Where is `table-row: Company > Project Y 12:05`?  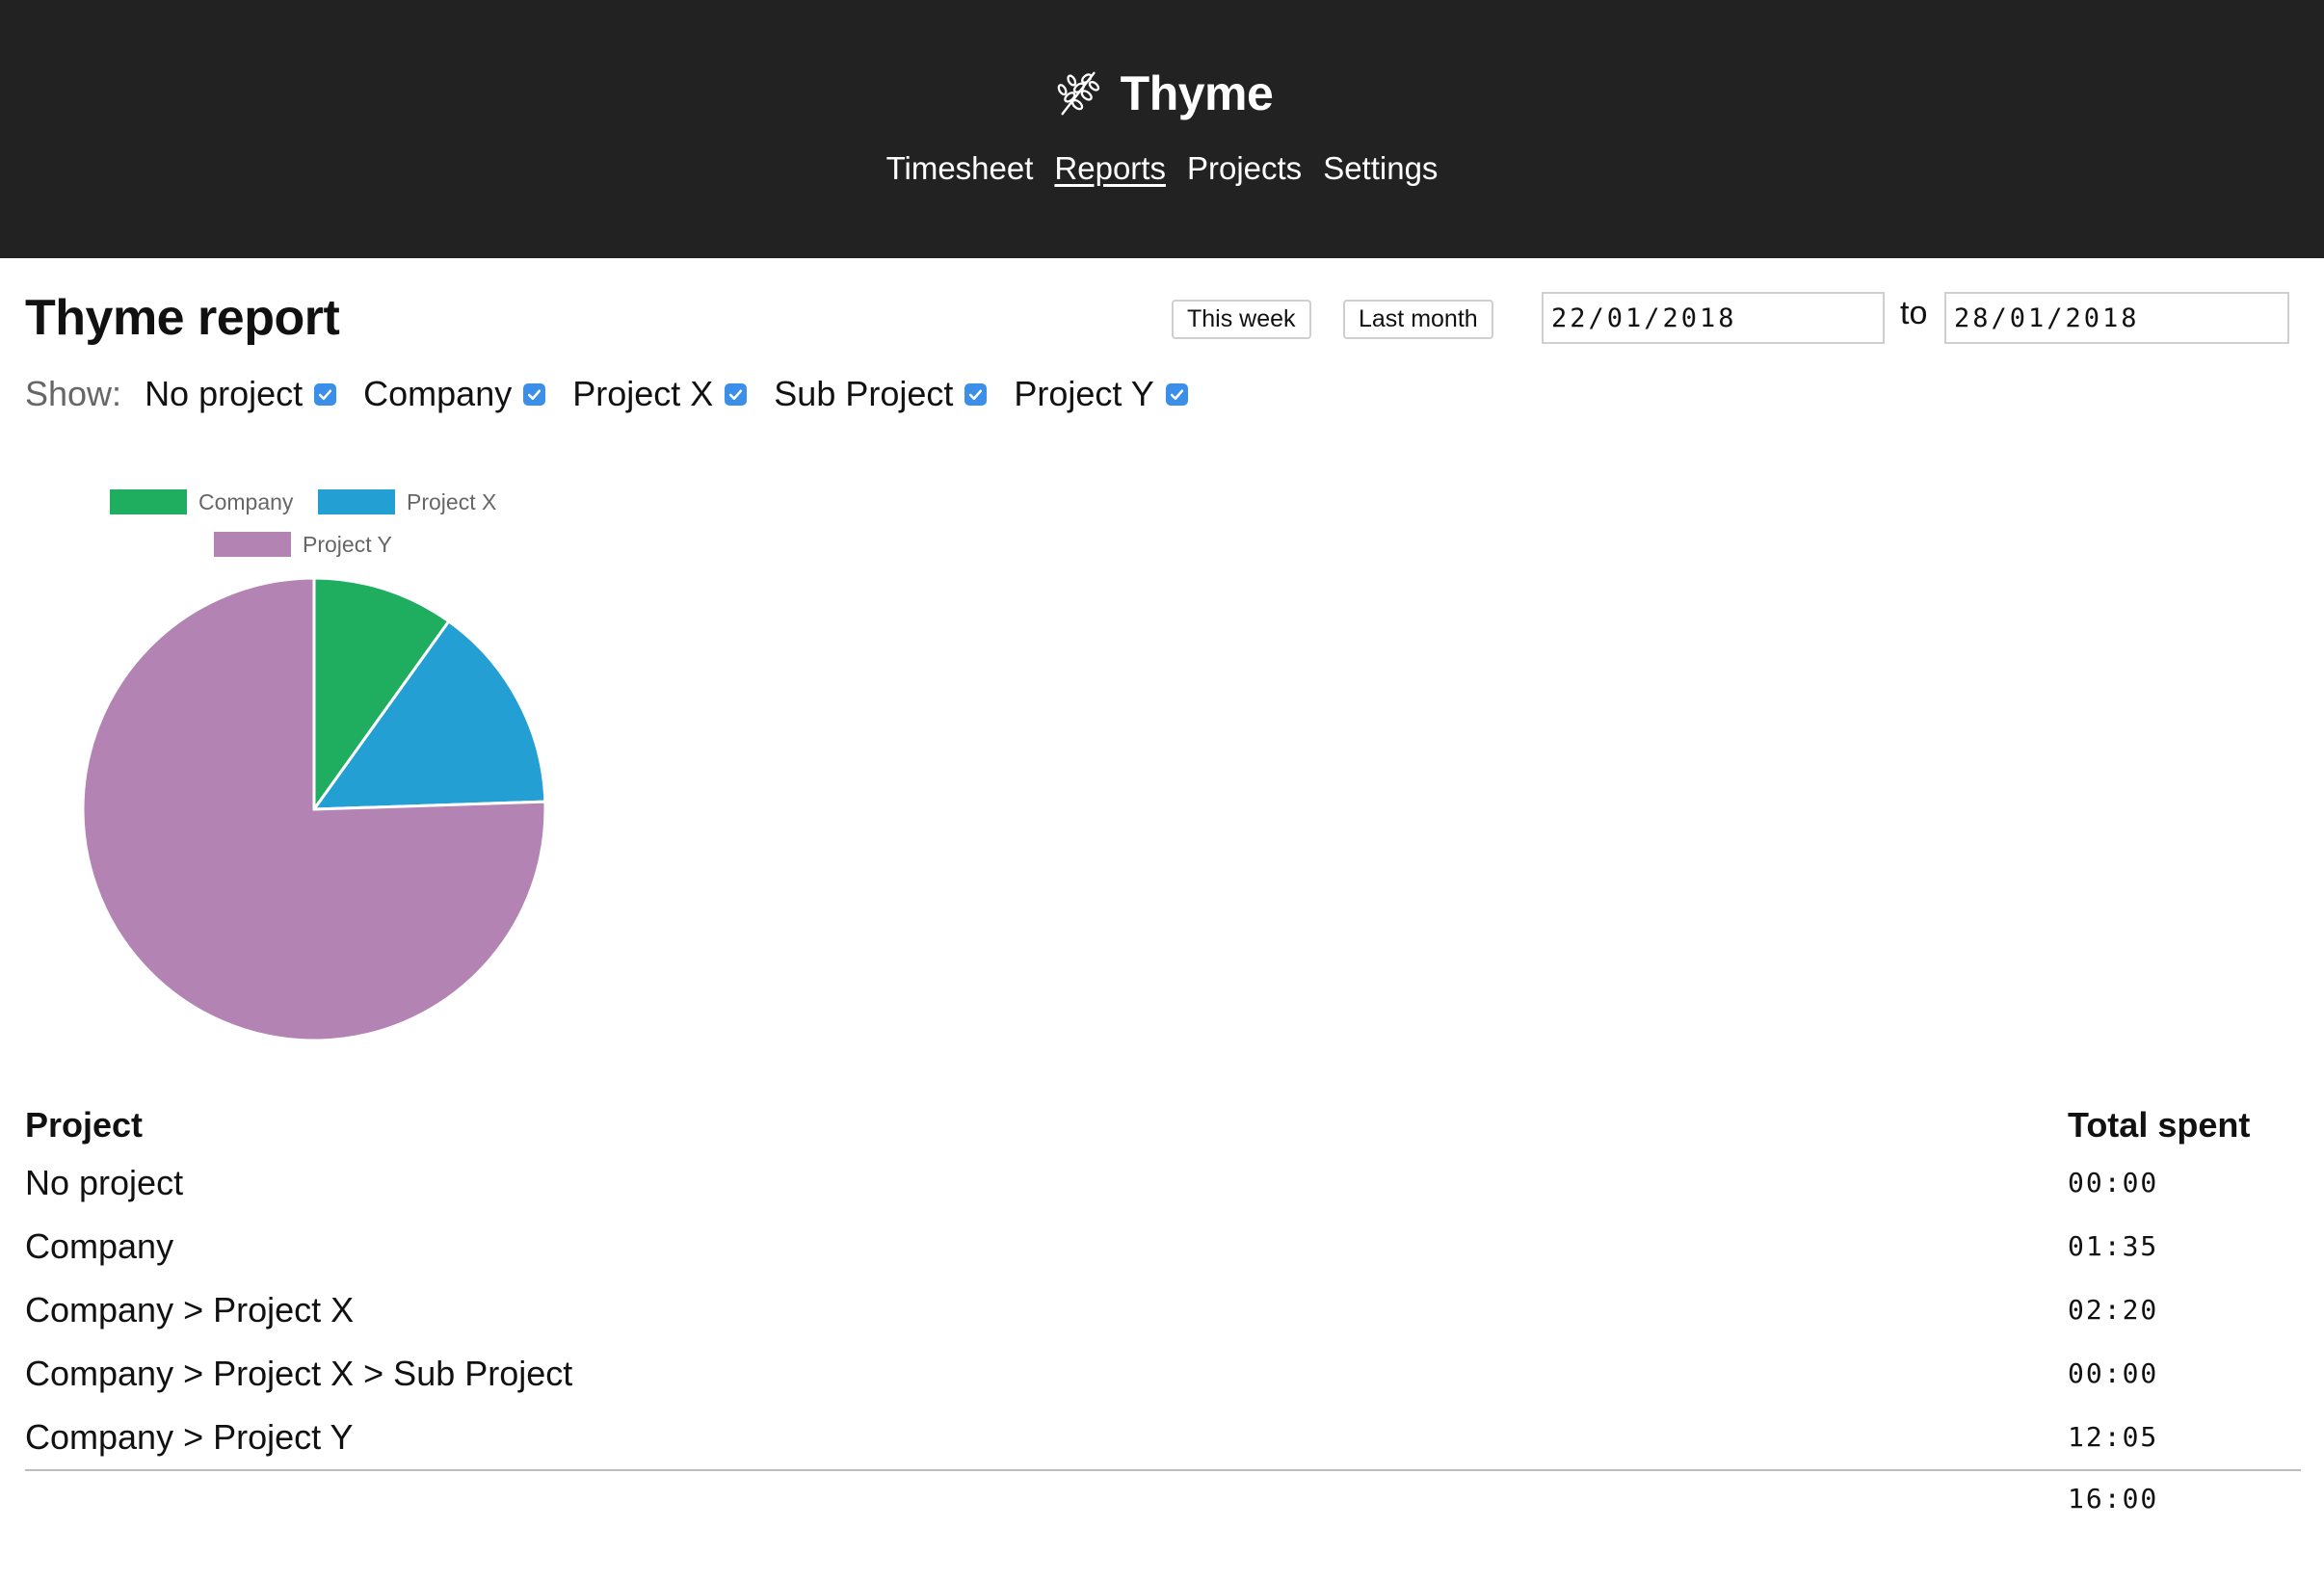
table-row: Company > Project Y 12:05 is located at coordinates (1163, 1445).